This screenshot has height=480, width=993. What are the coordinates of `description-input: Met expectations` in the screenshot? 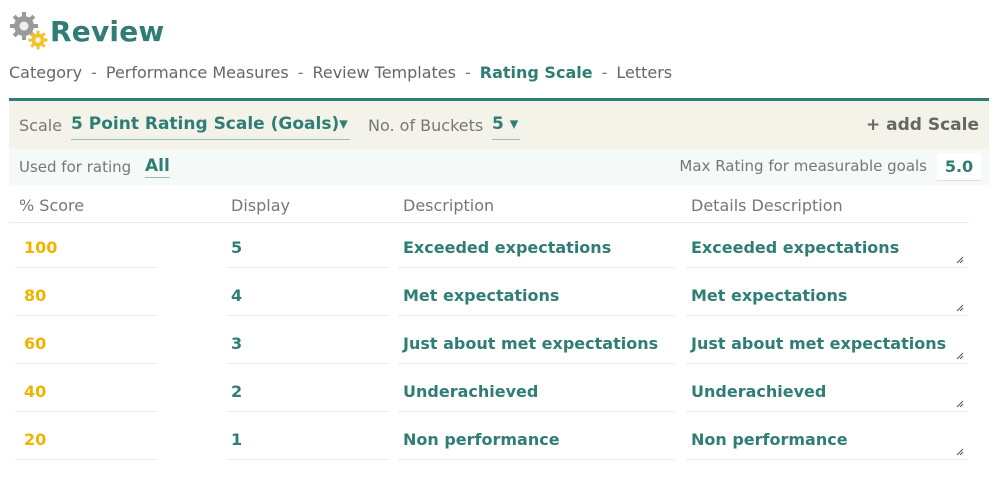 It's located at (536, 296).